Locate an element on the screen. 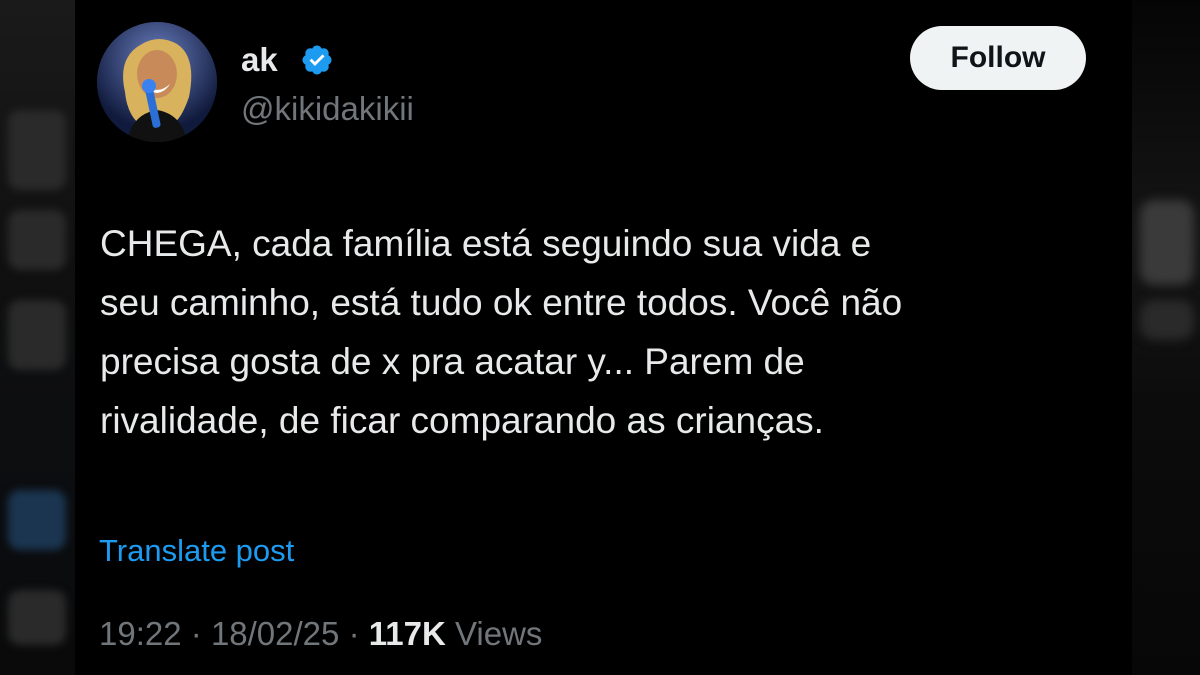  display-name: ak is located at coordinates (259, 60).